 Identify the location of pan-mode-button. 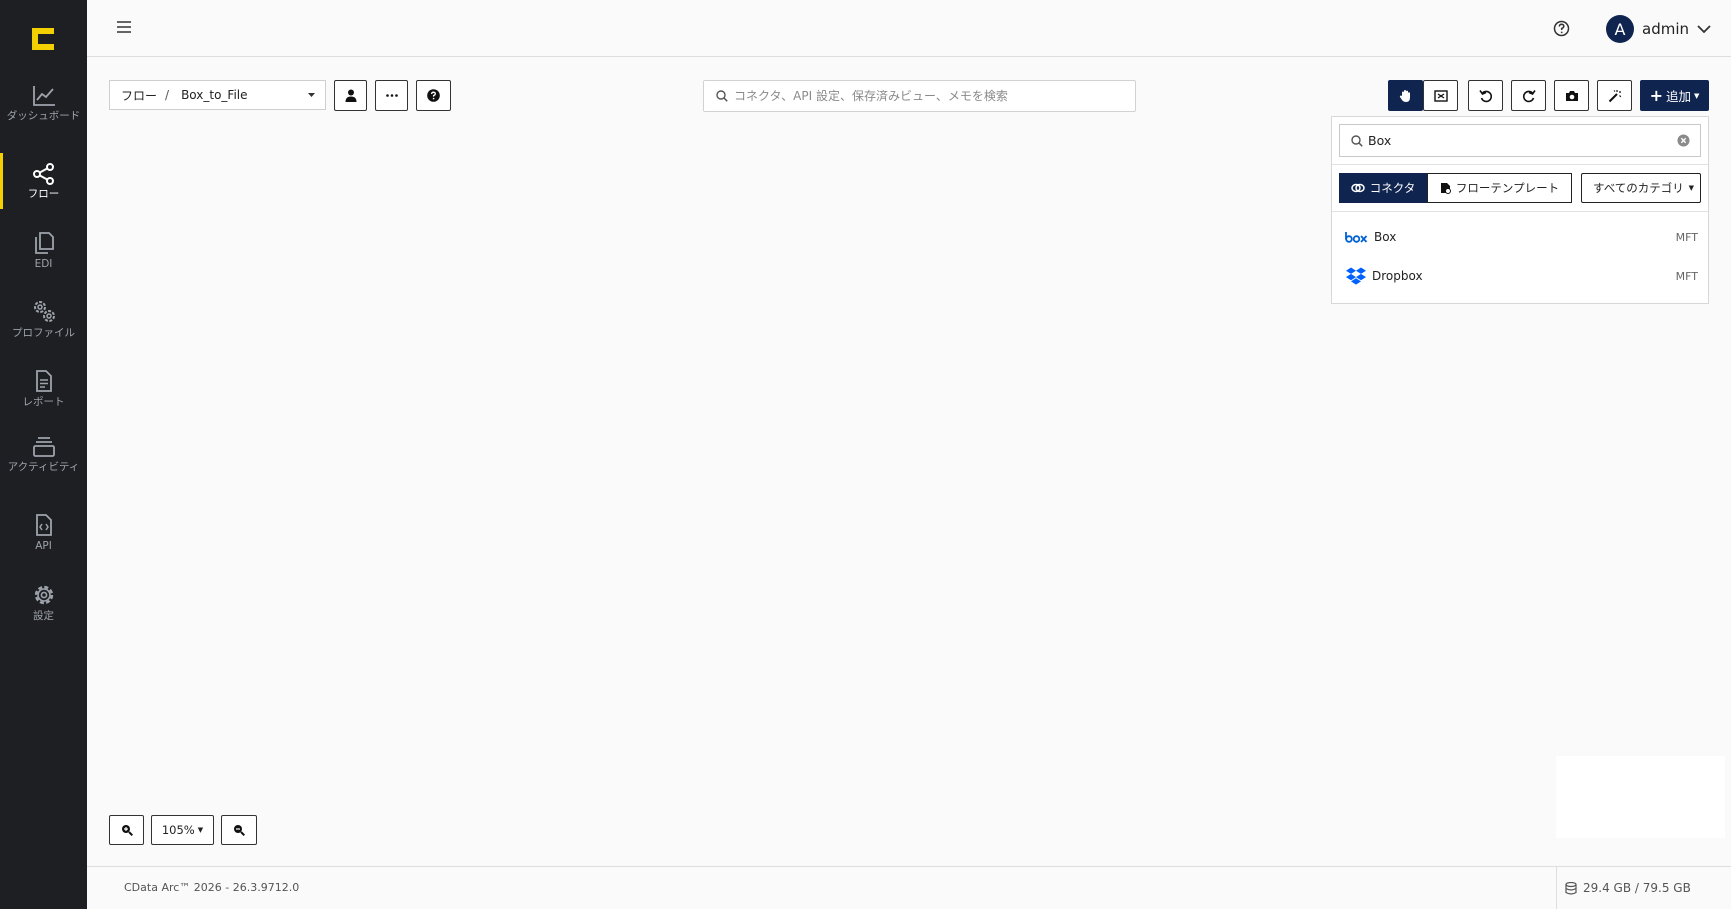
(1405, 95).